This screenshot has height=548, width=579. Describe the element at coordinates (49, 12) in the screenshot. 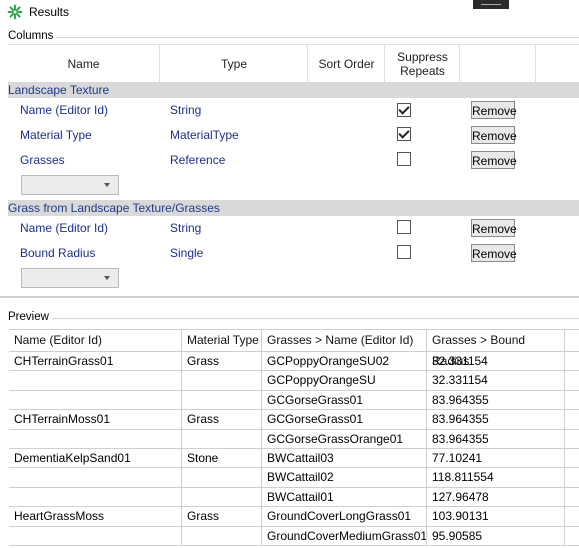

I see `window-title: Results` at that location.